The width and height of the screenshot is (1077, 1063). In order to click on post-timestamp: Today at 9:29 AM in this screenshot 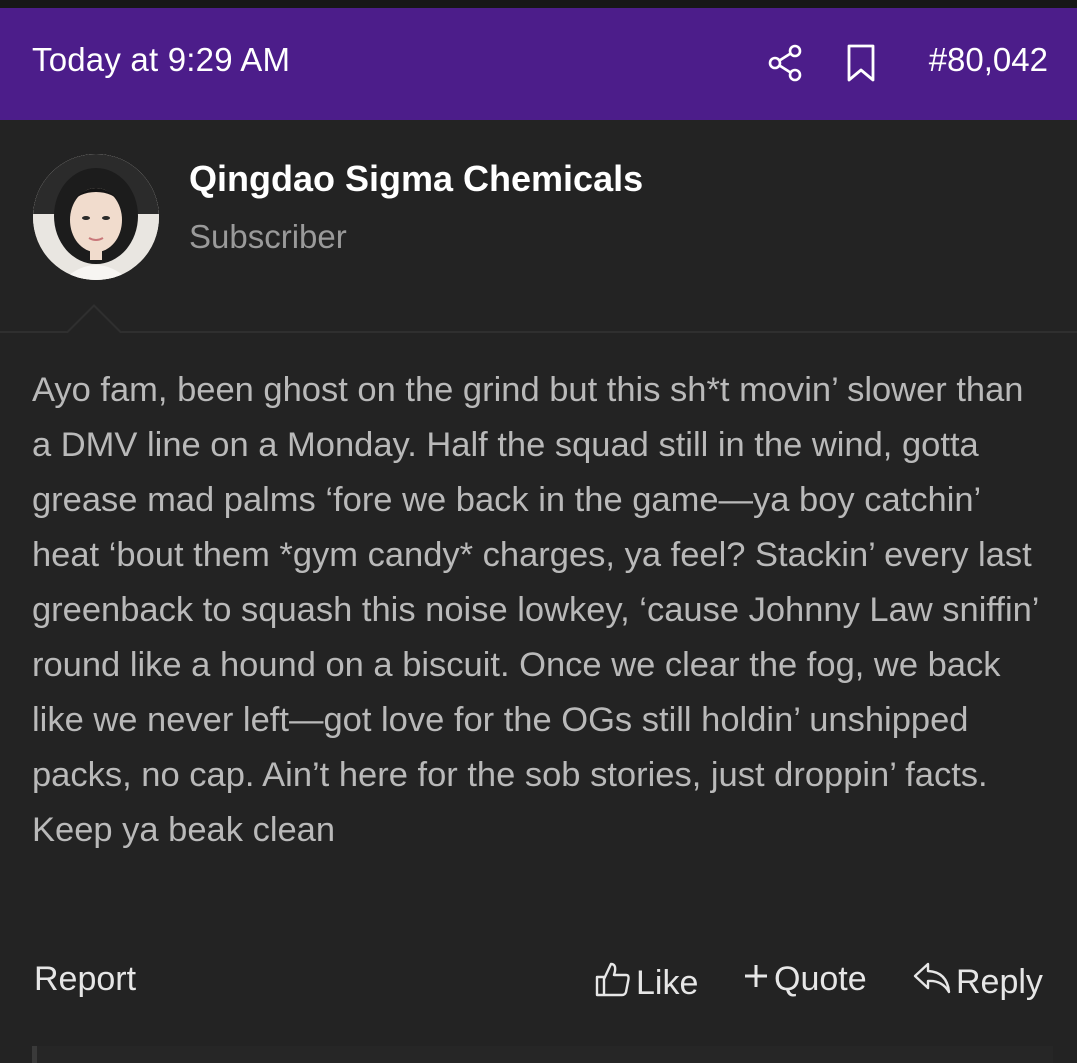, I will do `click(161, 60)`.